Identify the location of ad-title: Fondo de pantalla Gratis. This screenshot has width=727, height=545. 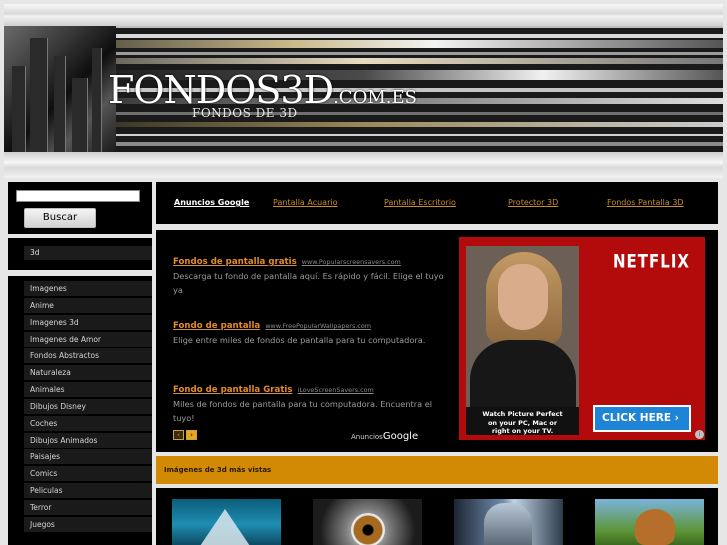
(232, 390).